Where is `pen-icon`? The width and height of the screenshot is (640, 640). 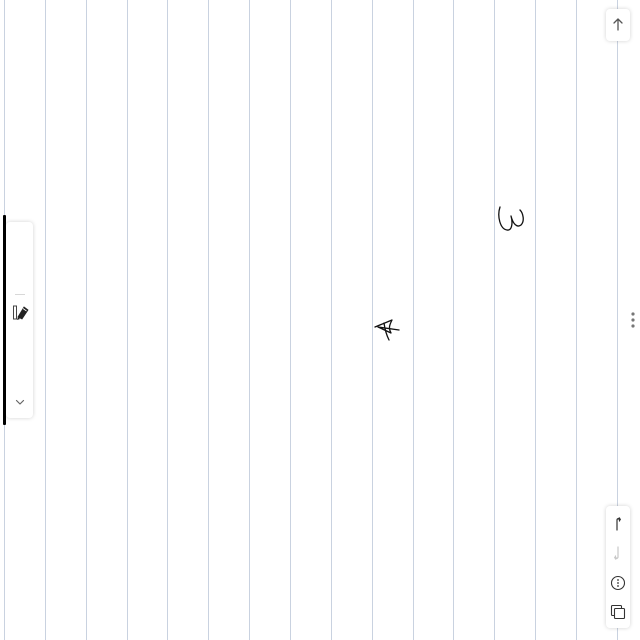 pen-icon is located at coordinates (21, 312).